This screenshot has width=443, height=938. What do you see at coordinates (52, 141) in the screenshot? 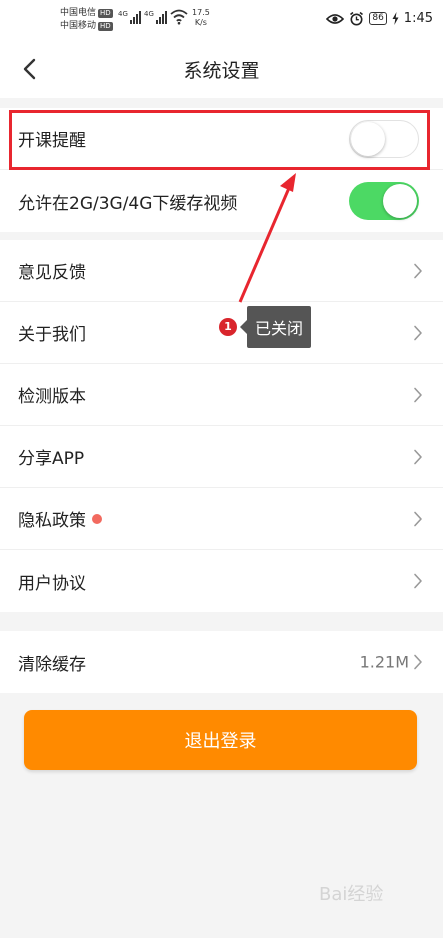
I see `class-reminder-label: 开课提醒` at bounding box center [52, 141].